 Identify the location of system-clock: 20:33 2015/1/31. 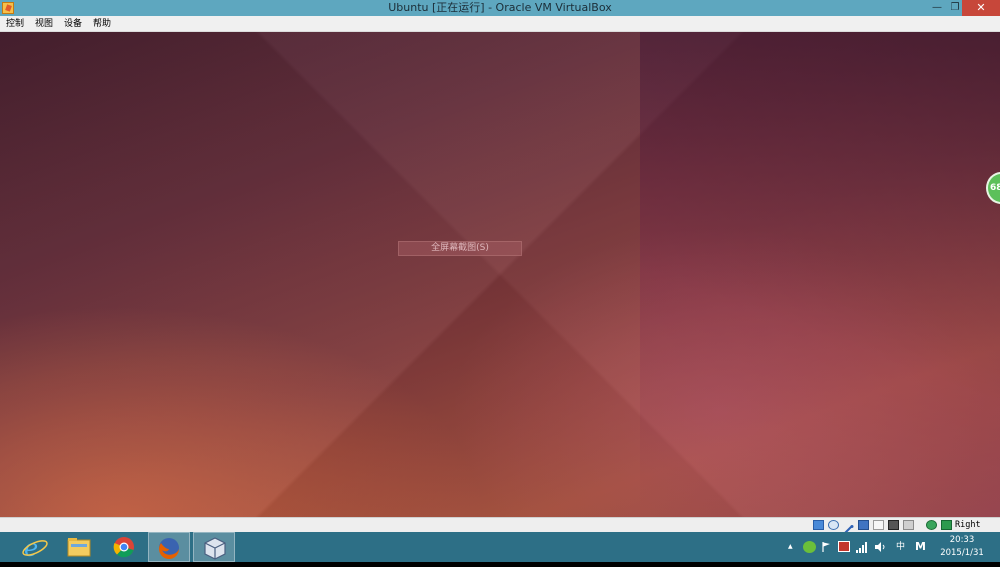
(962, 547).